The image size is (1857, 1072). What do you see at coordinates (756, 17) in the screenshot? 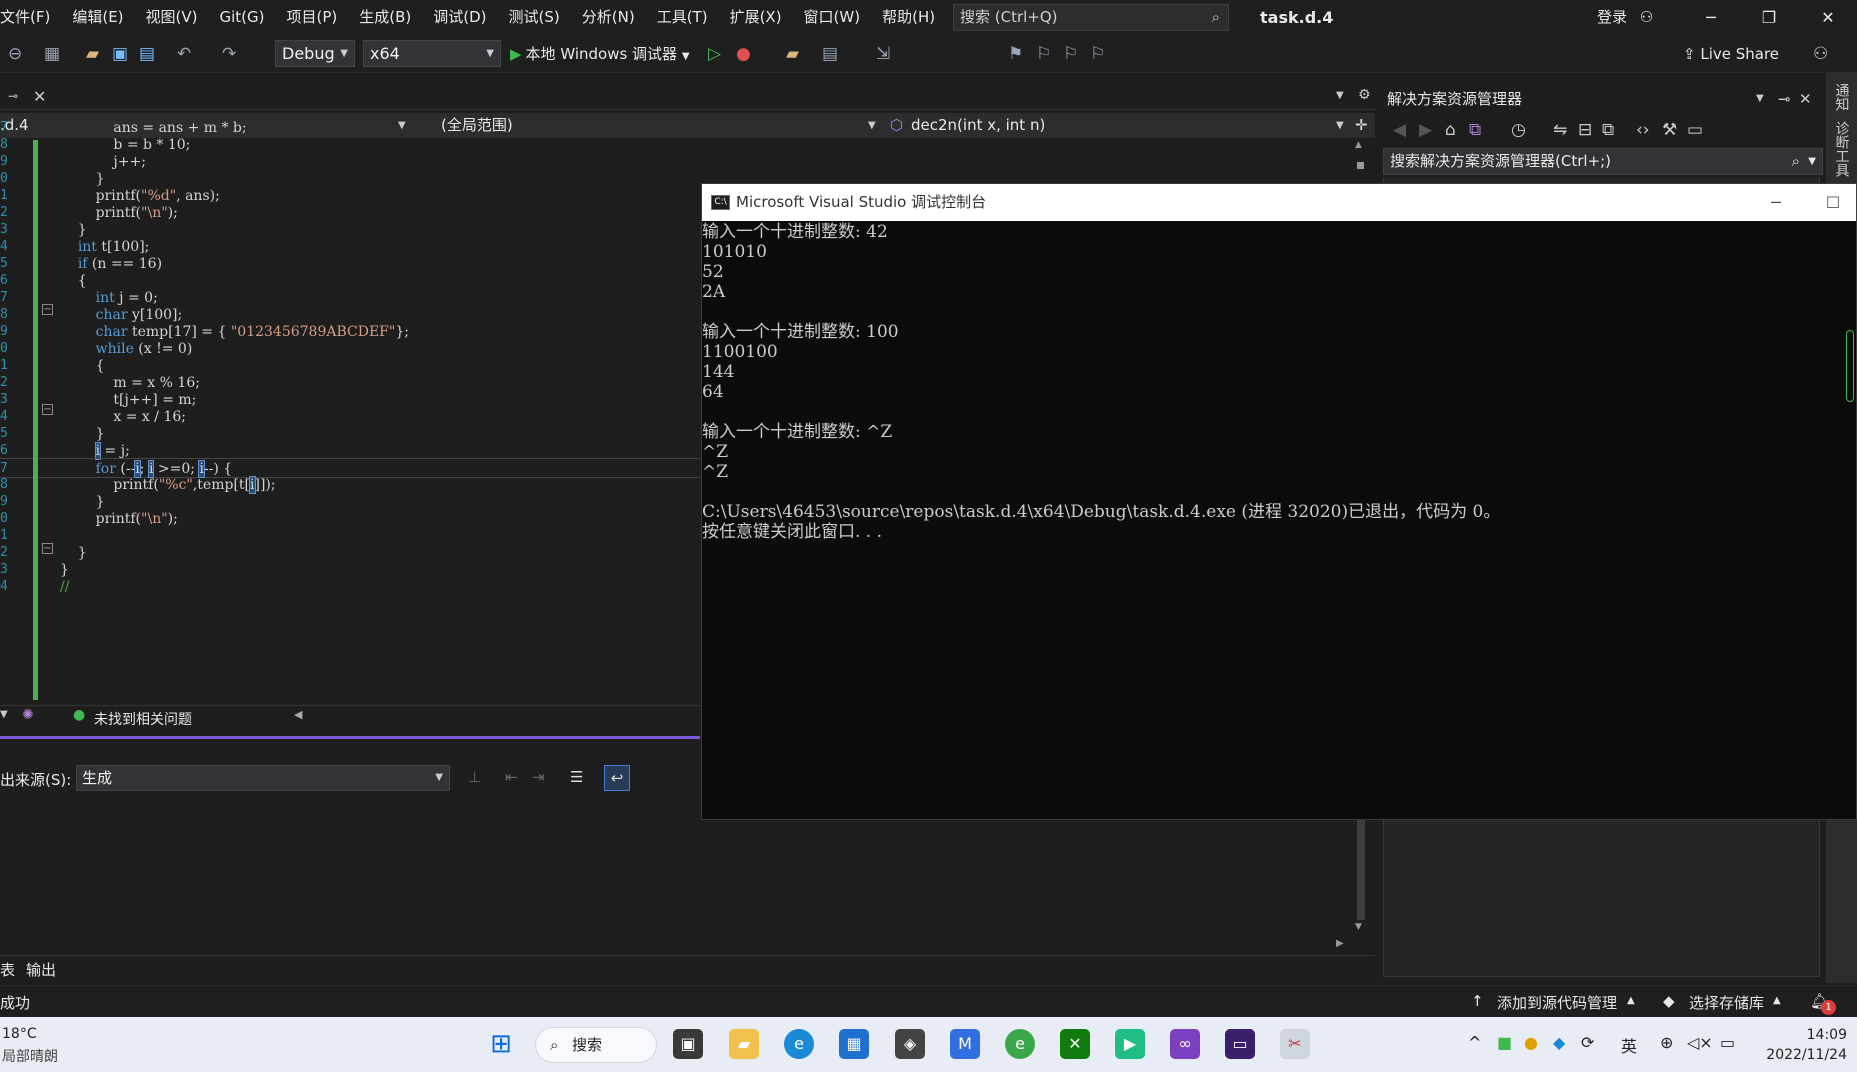
I see `menu-extensions: 扩展(X)` at bounding box center [756, 17].